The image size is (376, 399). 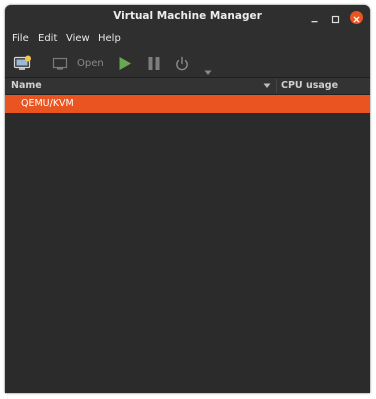 I want to click on shutdown-button, so click(x=182, y=66).